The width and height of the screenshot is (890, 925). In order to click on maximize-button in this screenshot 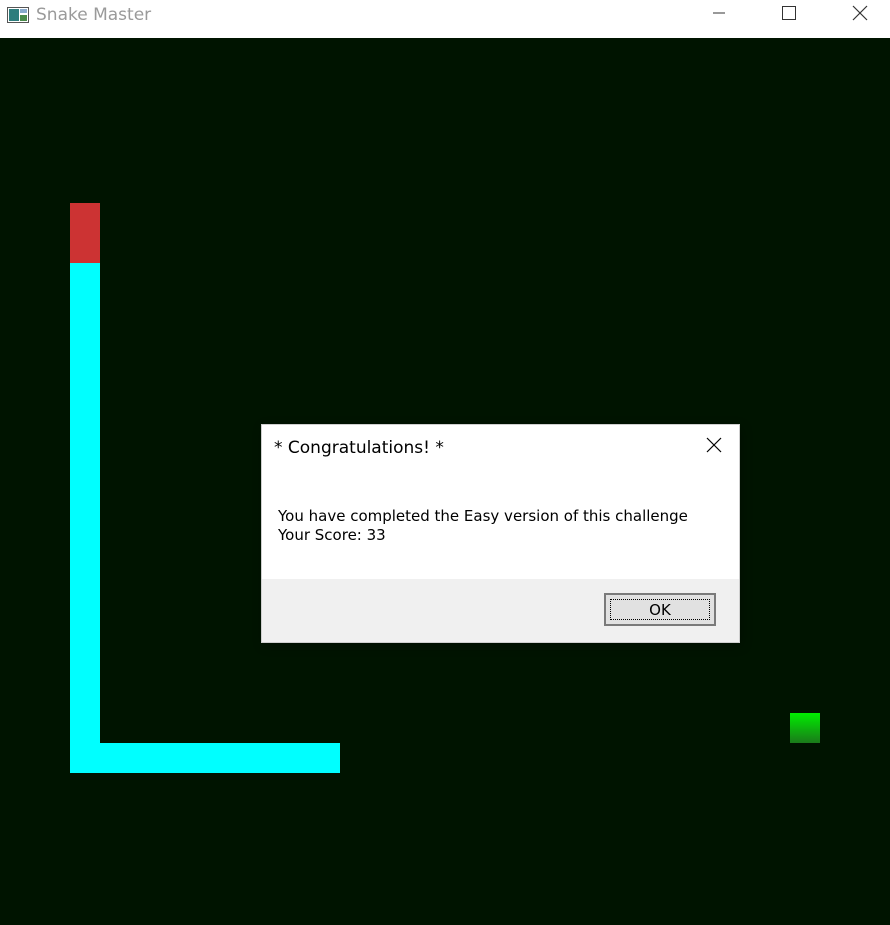, I will do `click(789, 15)`.